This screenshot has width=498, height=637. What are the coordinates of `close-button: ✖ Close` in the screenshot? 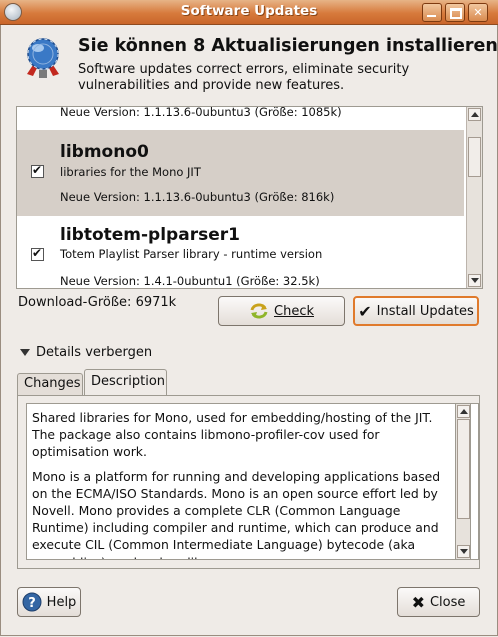 It's located at (438, 602).